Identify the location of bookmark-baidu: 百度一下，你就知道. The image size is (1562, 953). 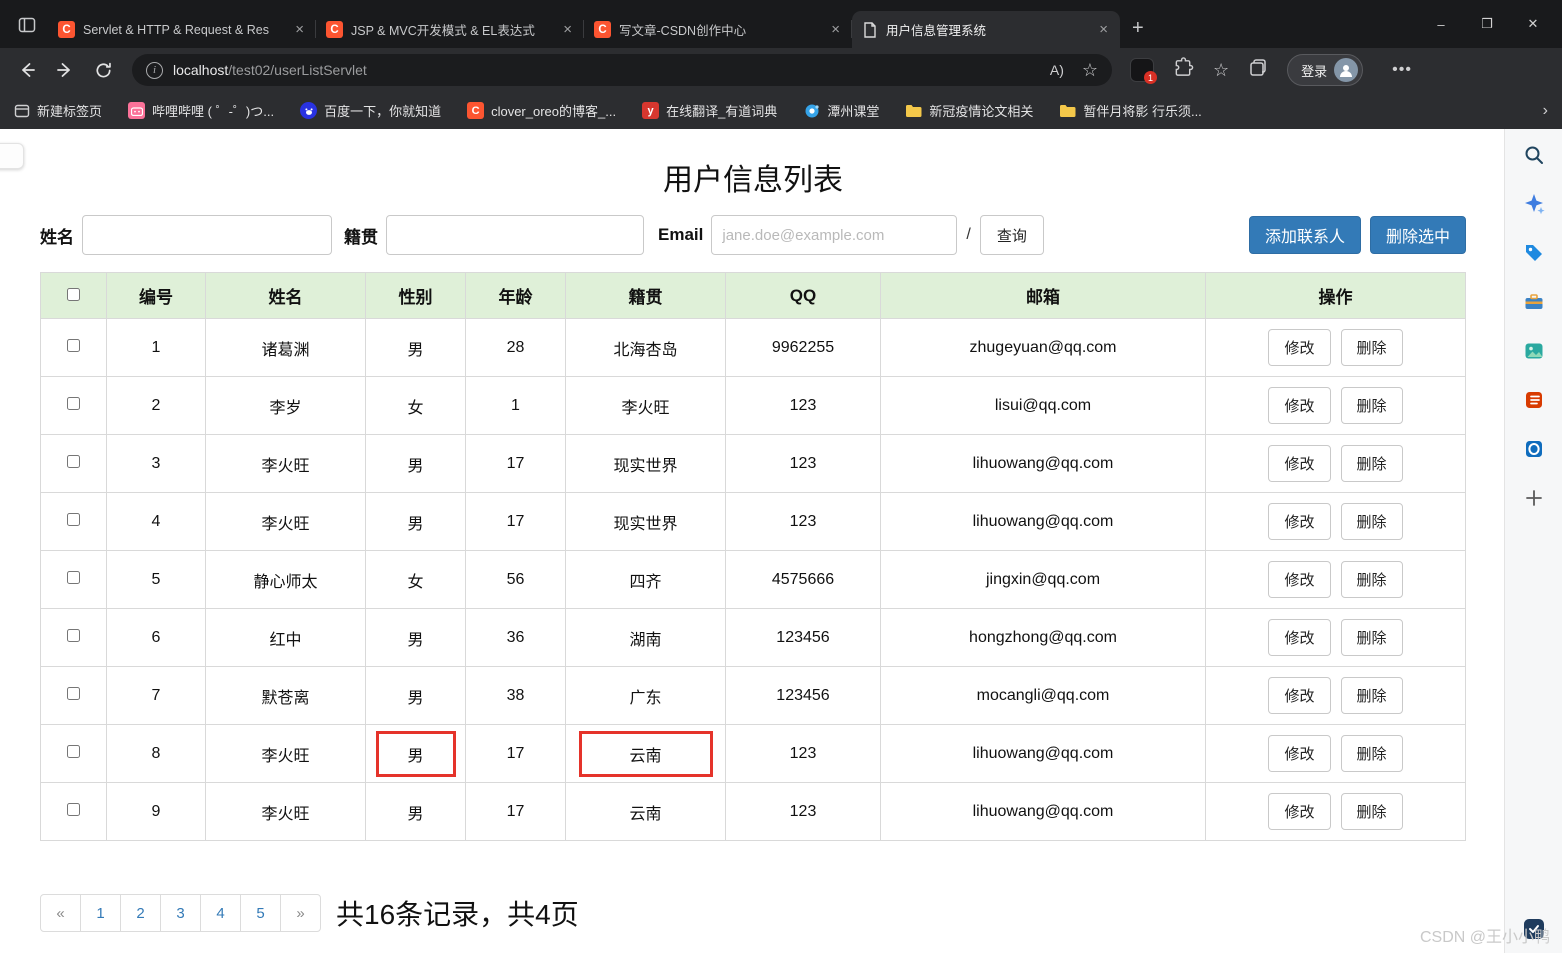
(370, 110).